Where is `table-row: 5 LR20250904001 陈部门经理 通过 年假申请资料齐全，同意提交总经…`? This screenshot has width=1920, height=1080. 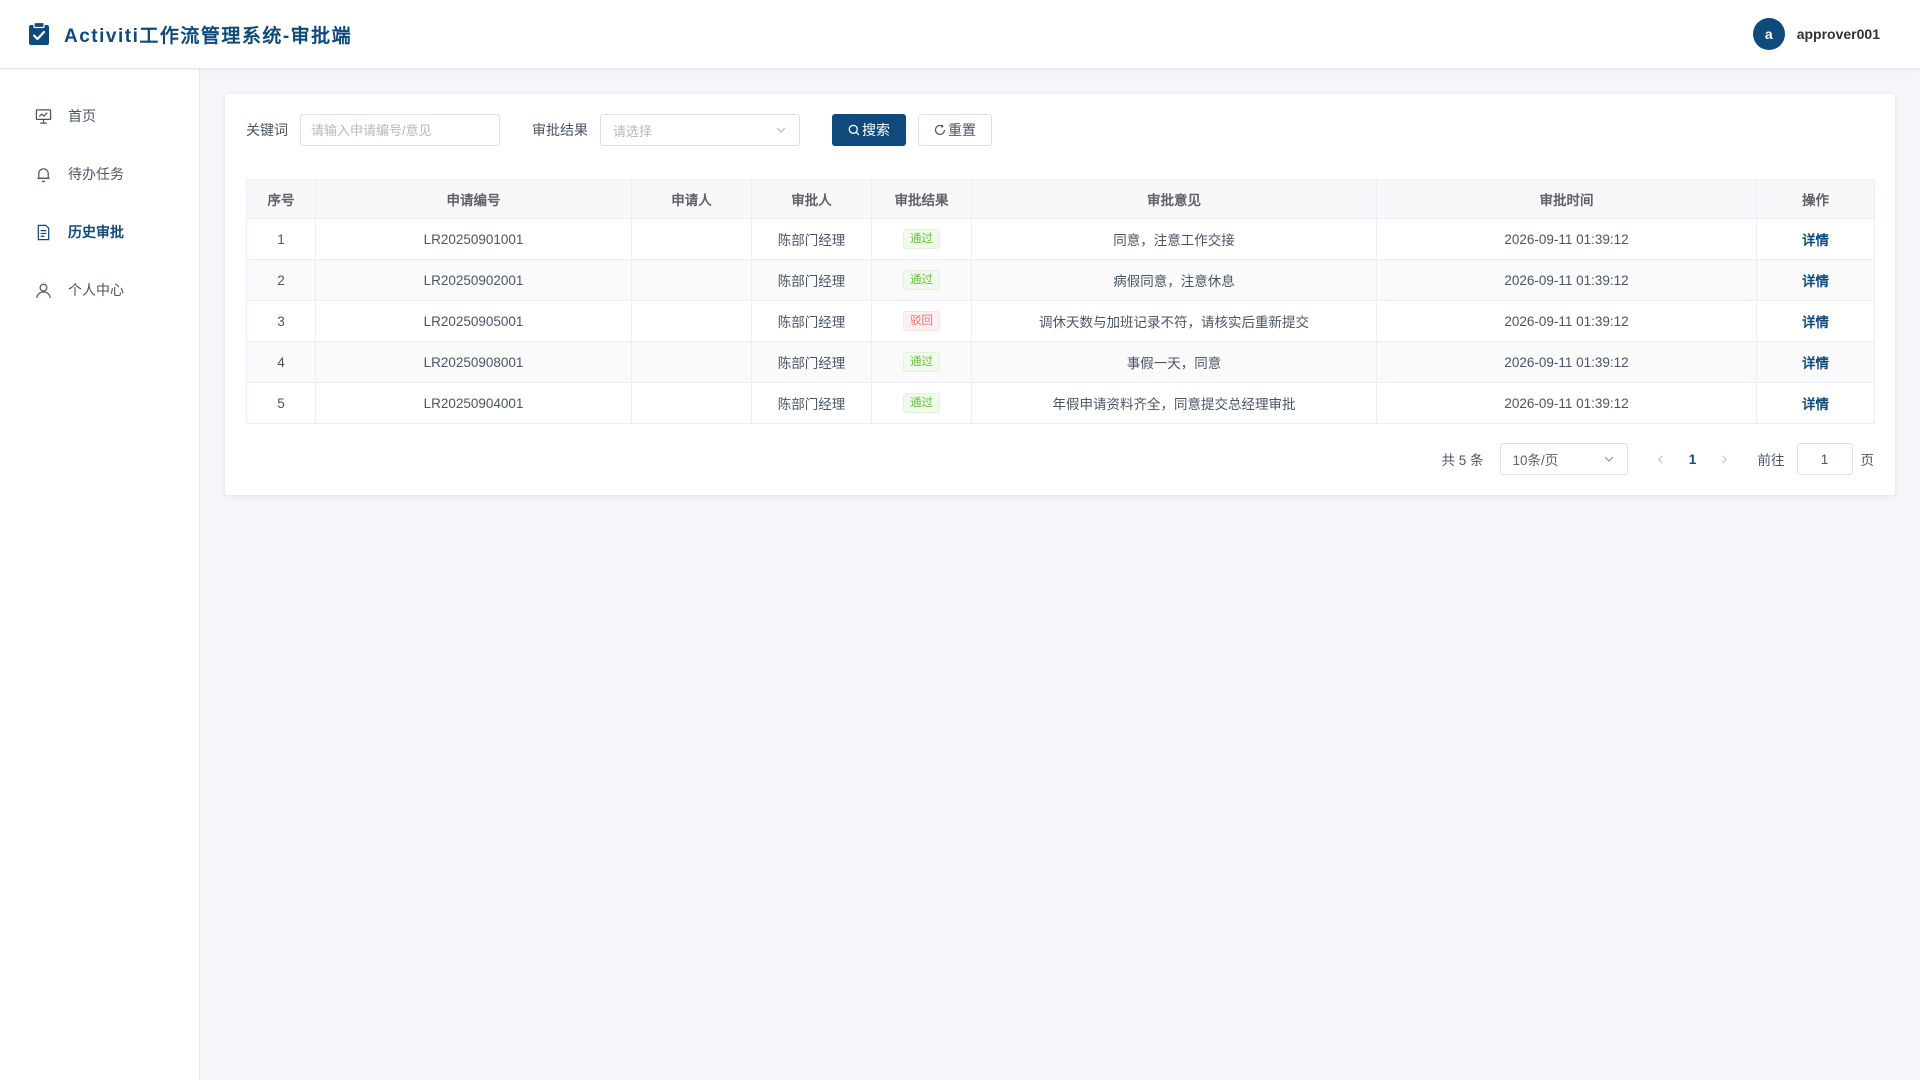
table-row: 5 LR20250904001 陈部门经理 通过 年假申请资料齐全，同意提交总经… is located at coordinates (1060, 403).